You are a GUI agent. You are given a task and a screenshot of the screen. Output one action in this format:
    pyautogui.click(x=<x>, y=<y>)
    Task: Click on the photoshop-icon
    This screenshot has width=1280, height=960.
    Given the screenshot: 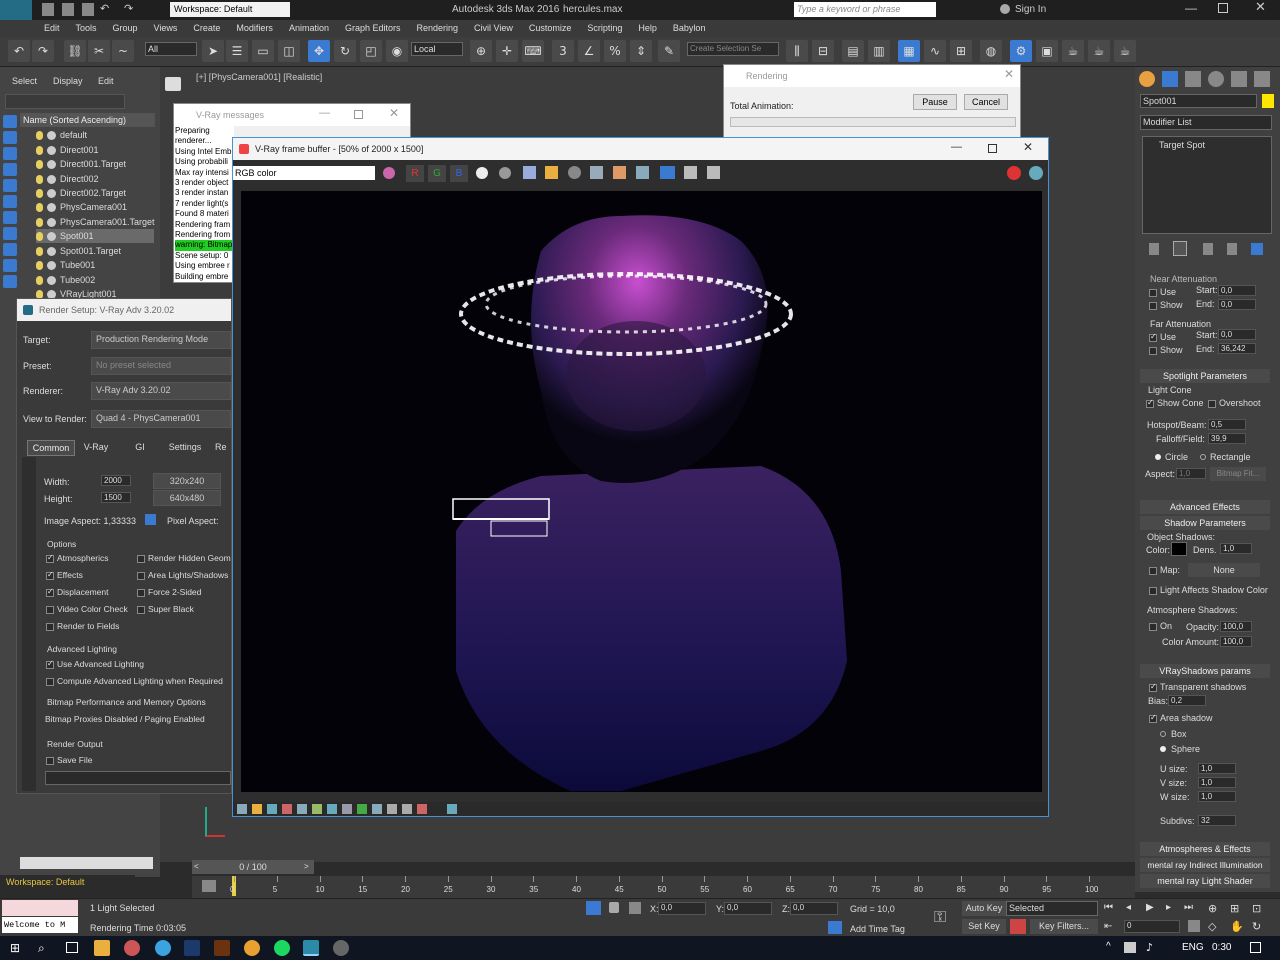 What is the action you would take?
    pyautogui.click(x=192, y=948)
    